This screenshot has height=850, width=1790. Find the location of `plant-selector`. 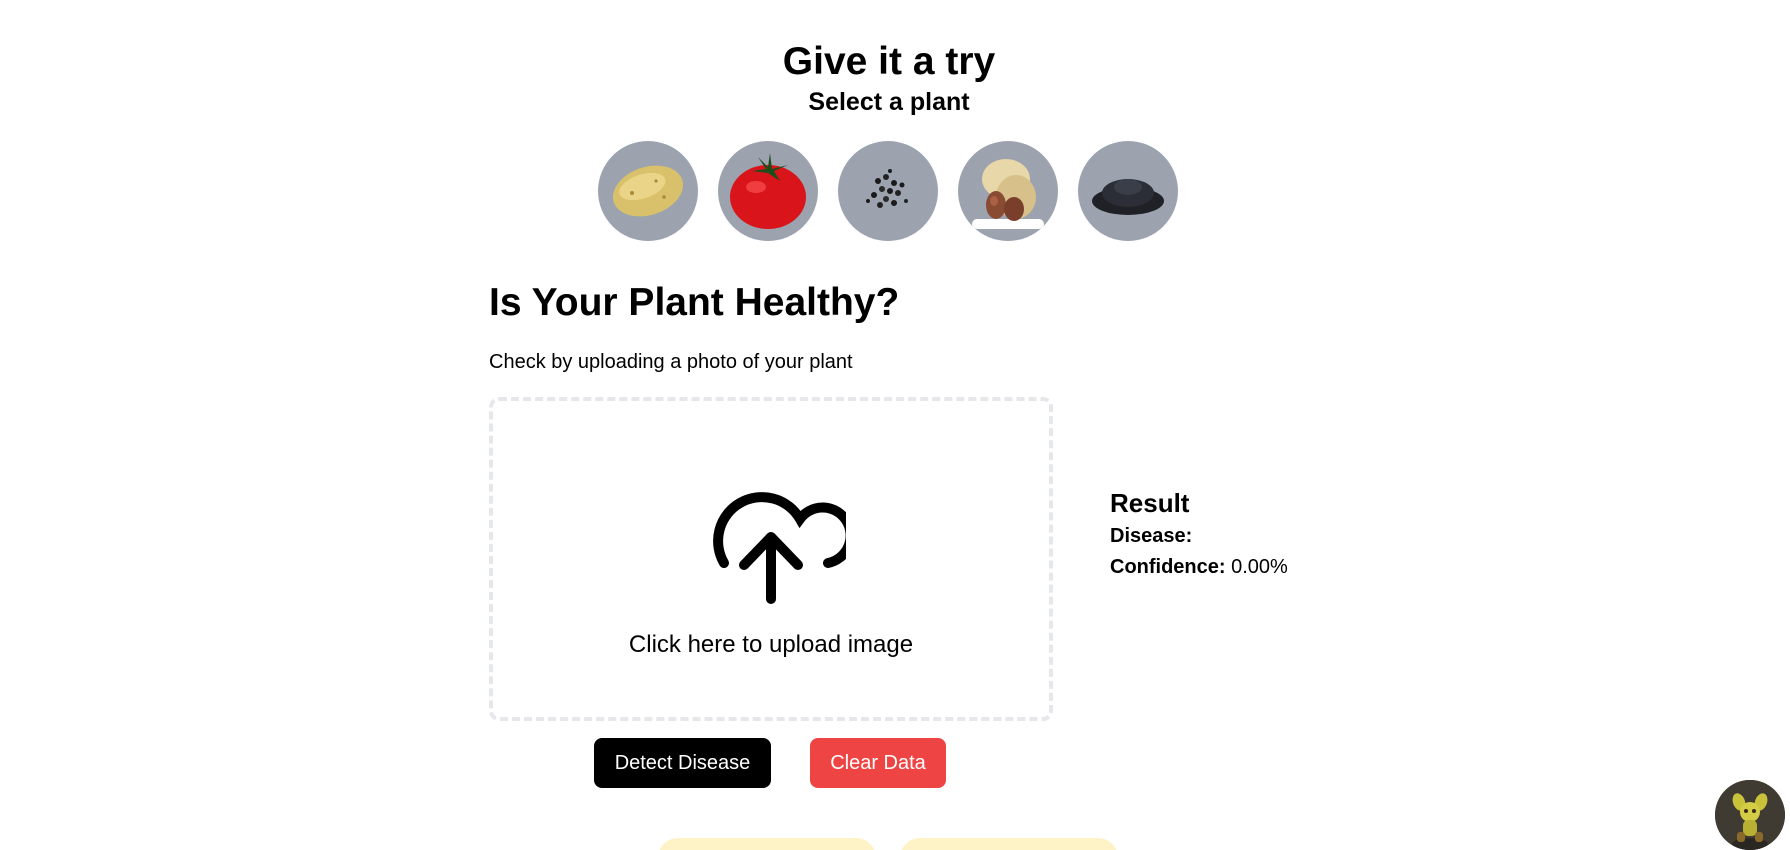

plant-selector is located at coordinates (888, 191).